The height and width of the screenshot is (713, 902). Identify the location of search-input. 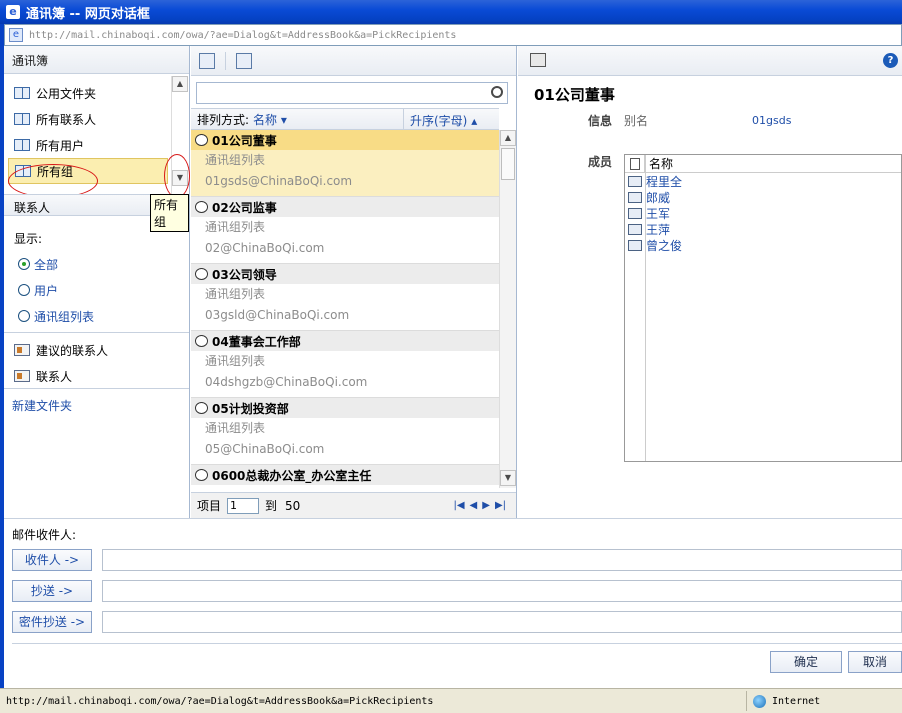
(352, 93).